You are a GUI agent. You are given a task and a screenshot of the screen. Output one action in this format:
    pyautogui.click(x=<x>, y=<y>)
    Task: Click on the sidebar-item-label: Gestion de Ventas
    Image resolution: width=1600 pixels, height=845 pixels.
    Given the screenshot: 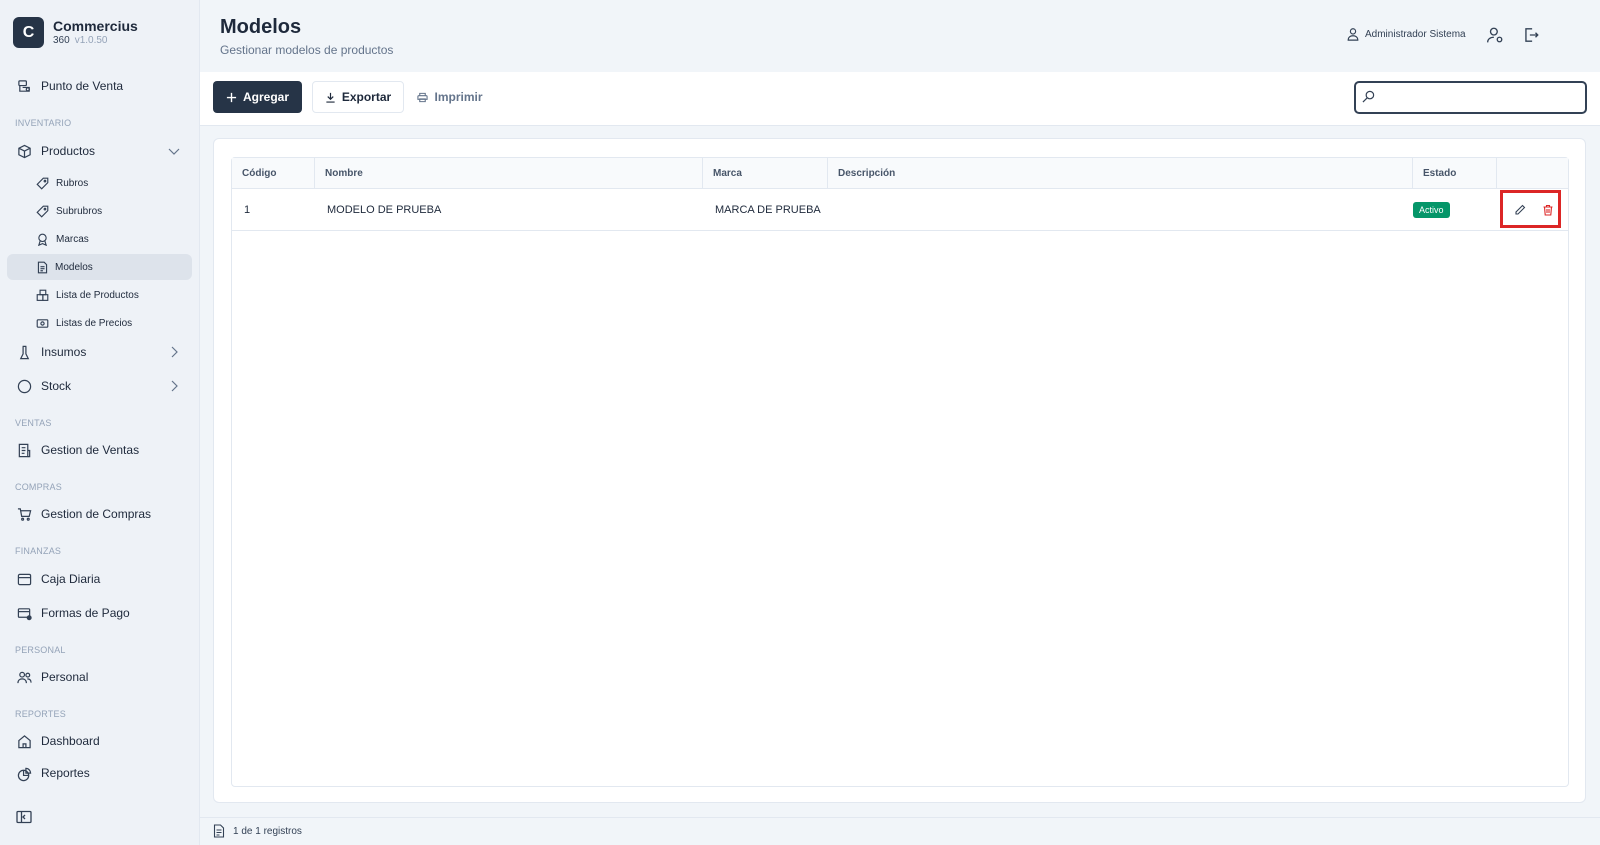 What is the action you would take?
    pyautogui.click(x=90, y=450)
    